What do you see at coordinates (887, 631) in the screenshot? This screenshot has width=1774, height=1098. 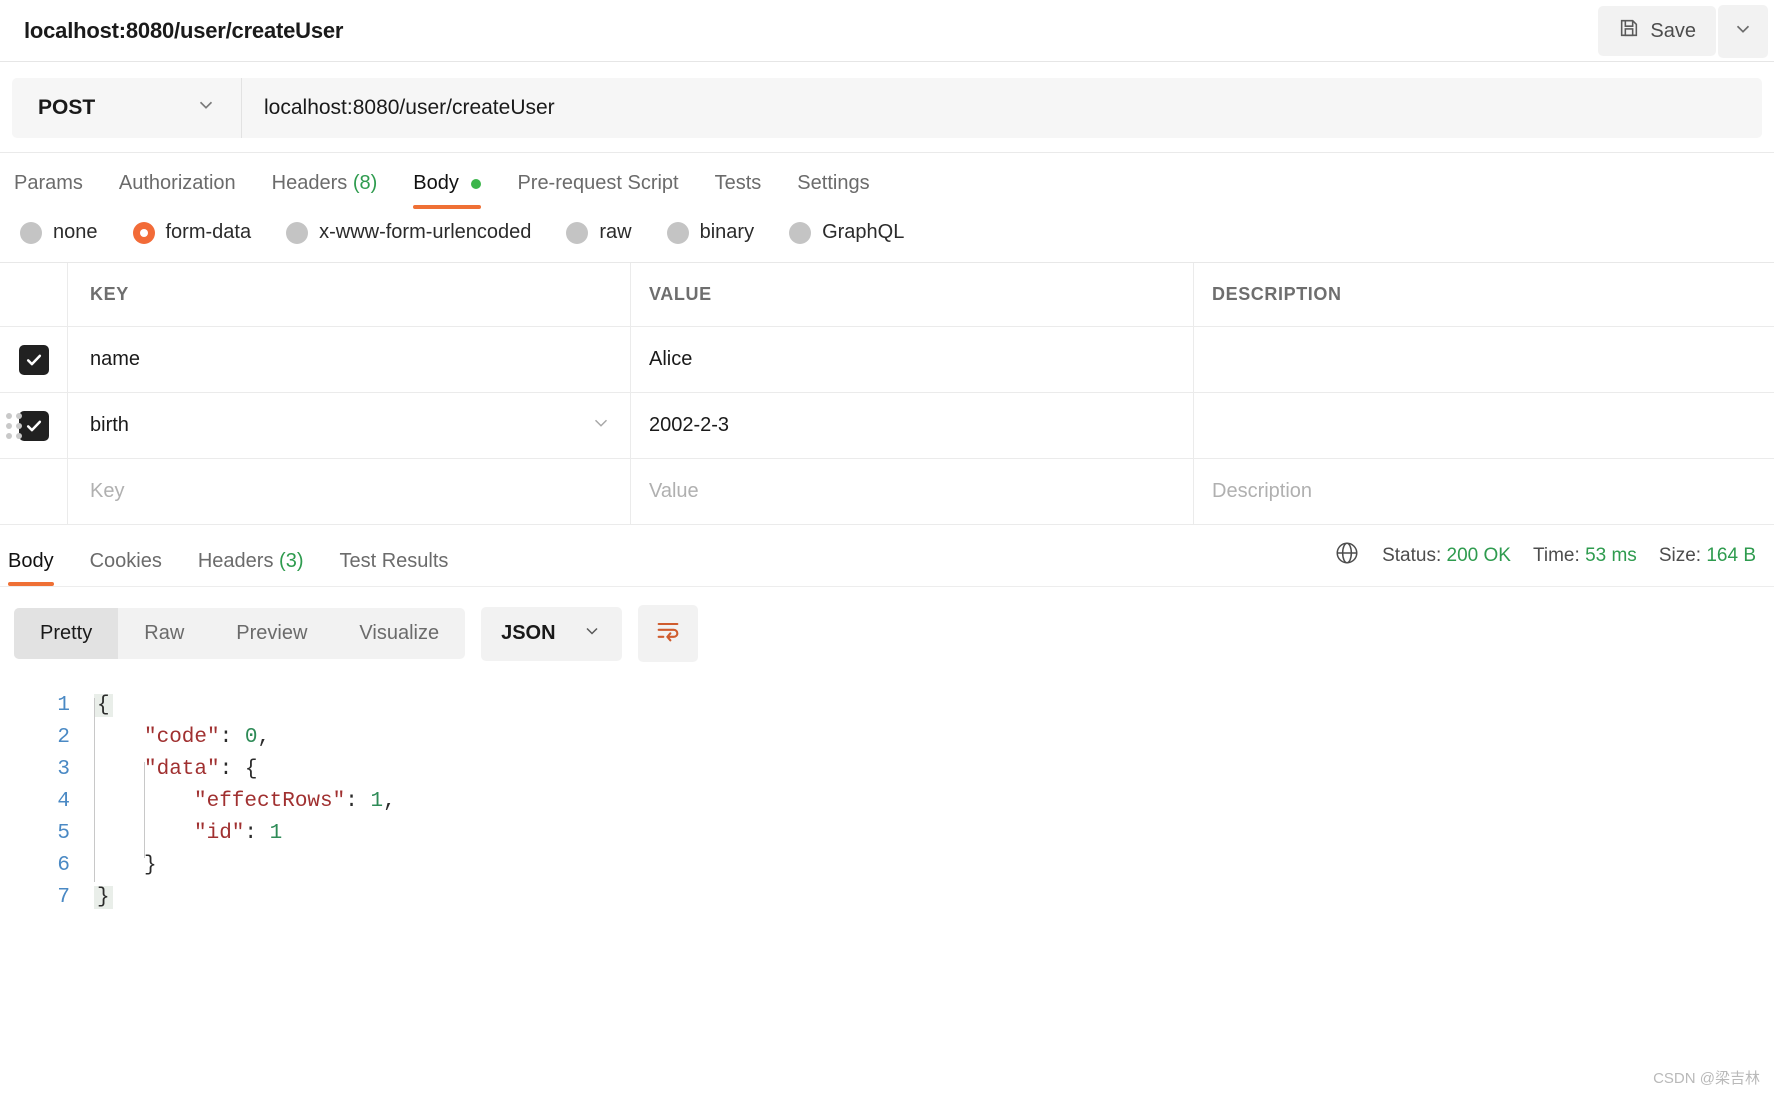 I see `response-view-toolbar: Pretty Raw Preview Visualize JSON` at bounding box center [887, 631].